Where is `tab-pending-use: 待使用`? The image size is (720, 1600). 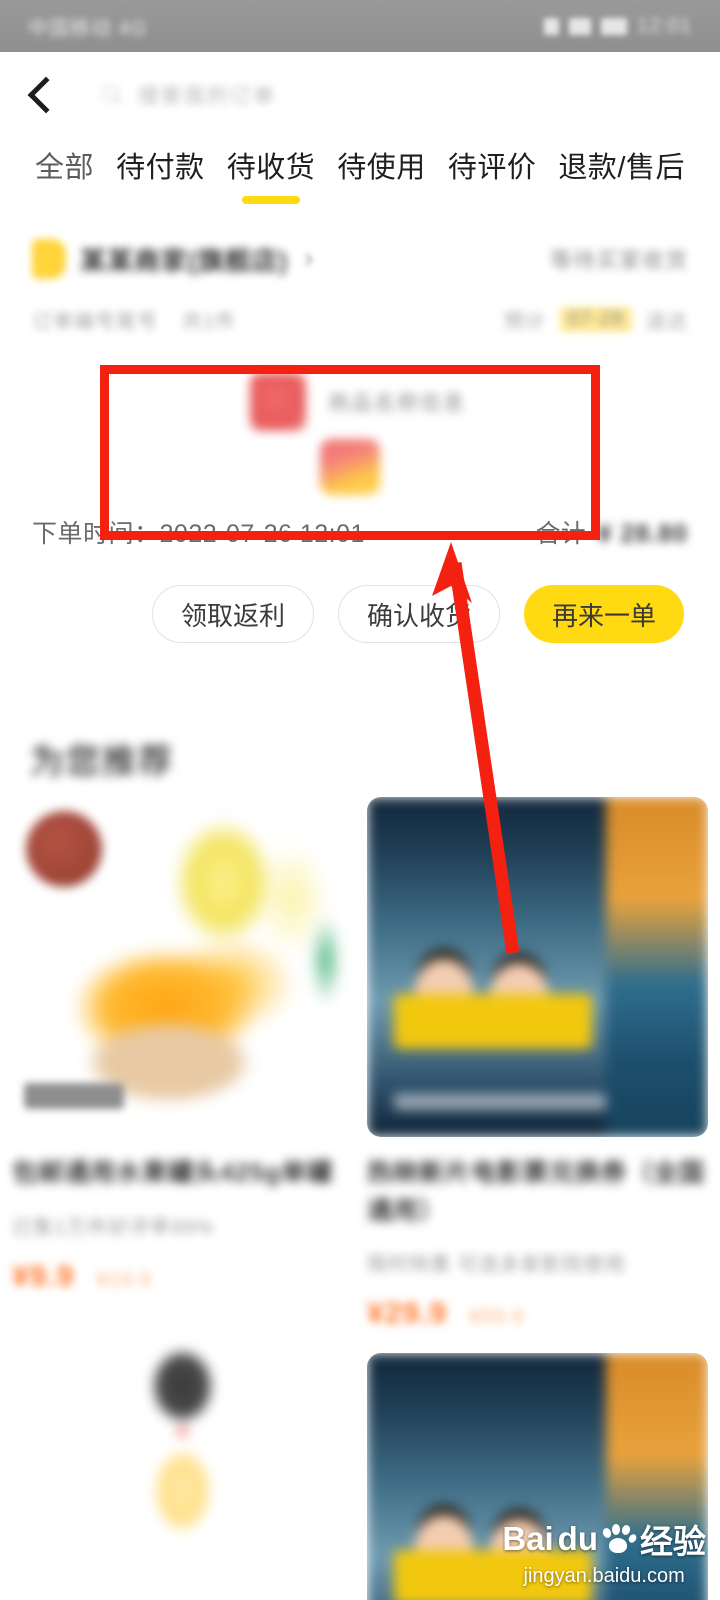
tab-pending-use: 待使用 is located at coordinates (381, 163).